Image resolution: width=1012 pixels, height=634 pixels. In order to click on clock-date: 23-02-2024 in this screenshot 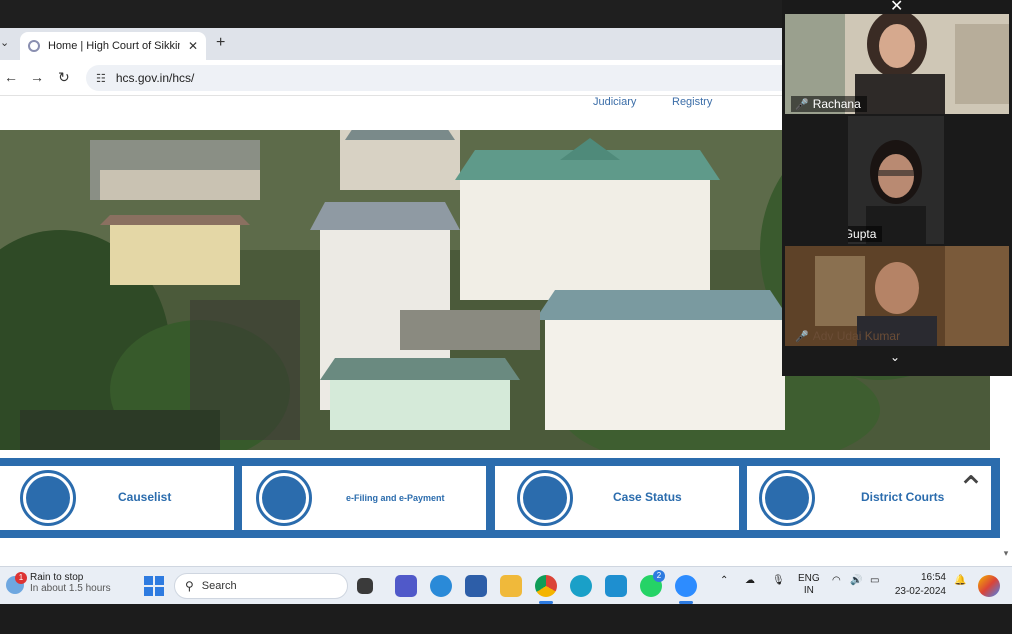, I will do `click(920, 591)`.